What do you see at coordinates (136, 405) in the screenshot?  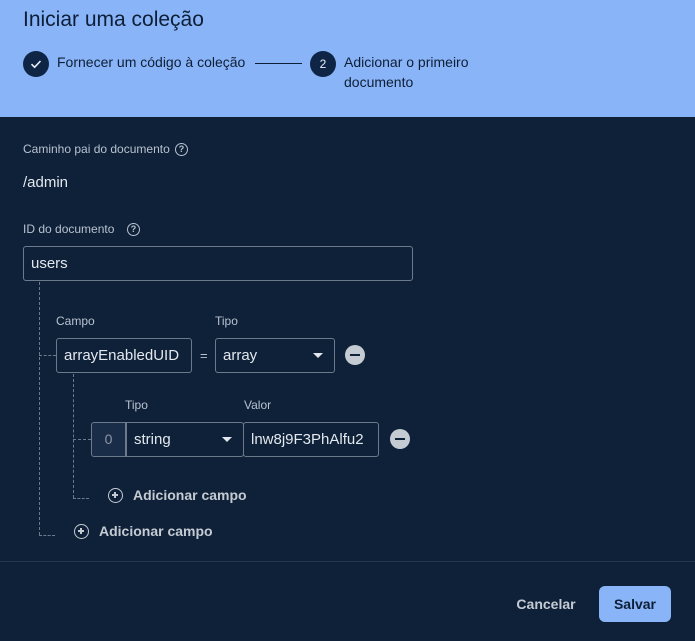 I see `item-type-label: Tipo` at bounding box center [136, 405].